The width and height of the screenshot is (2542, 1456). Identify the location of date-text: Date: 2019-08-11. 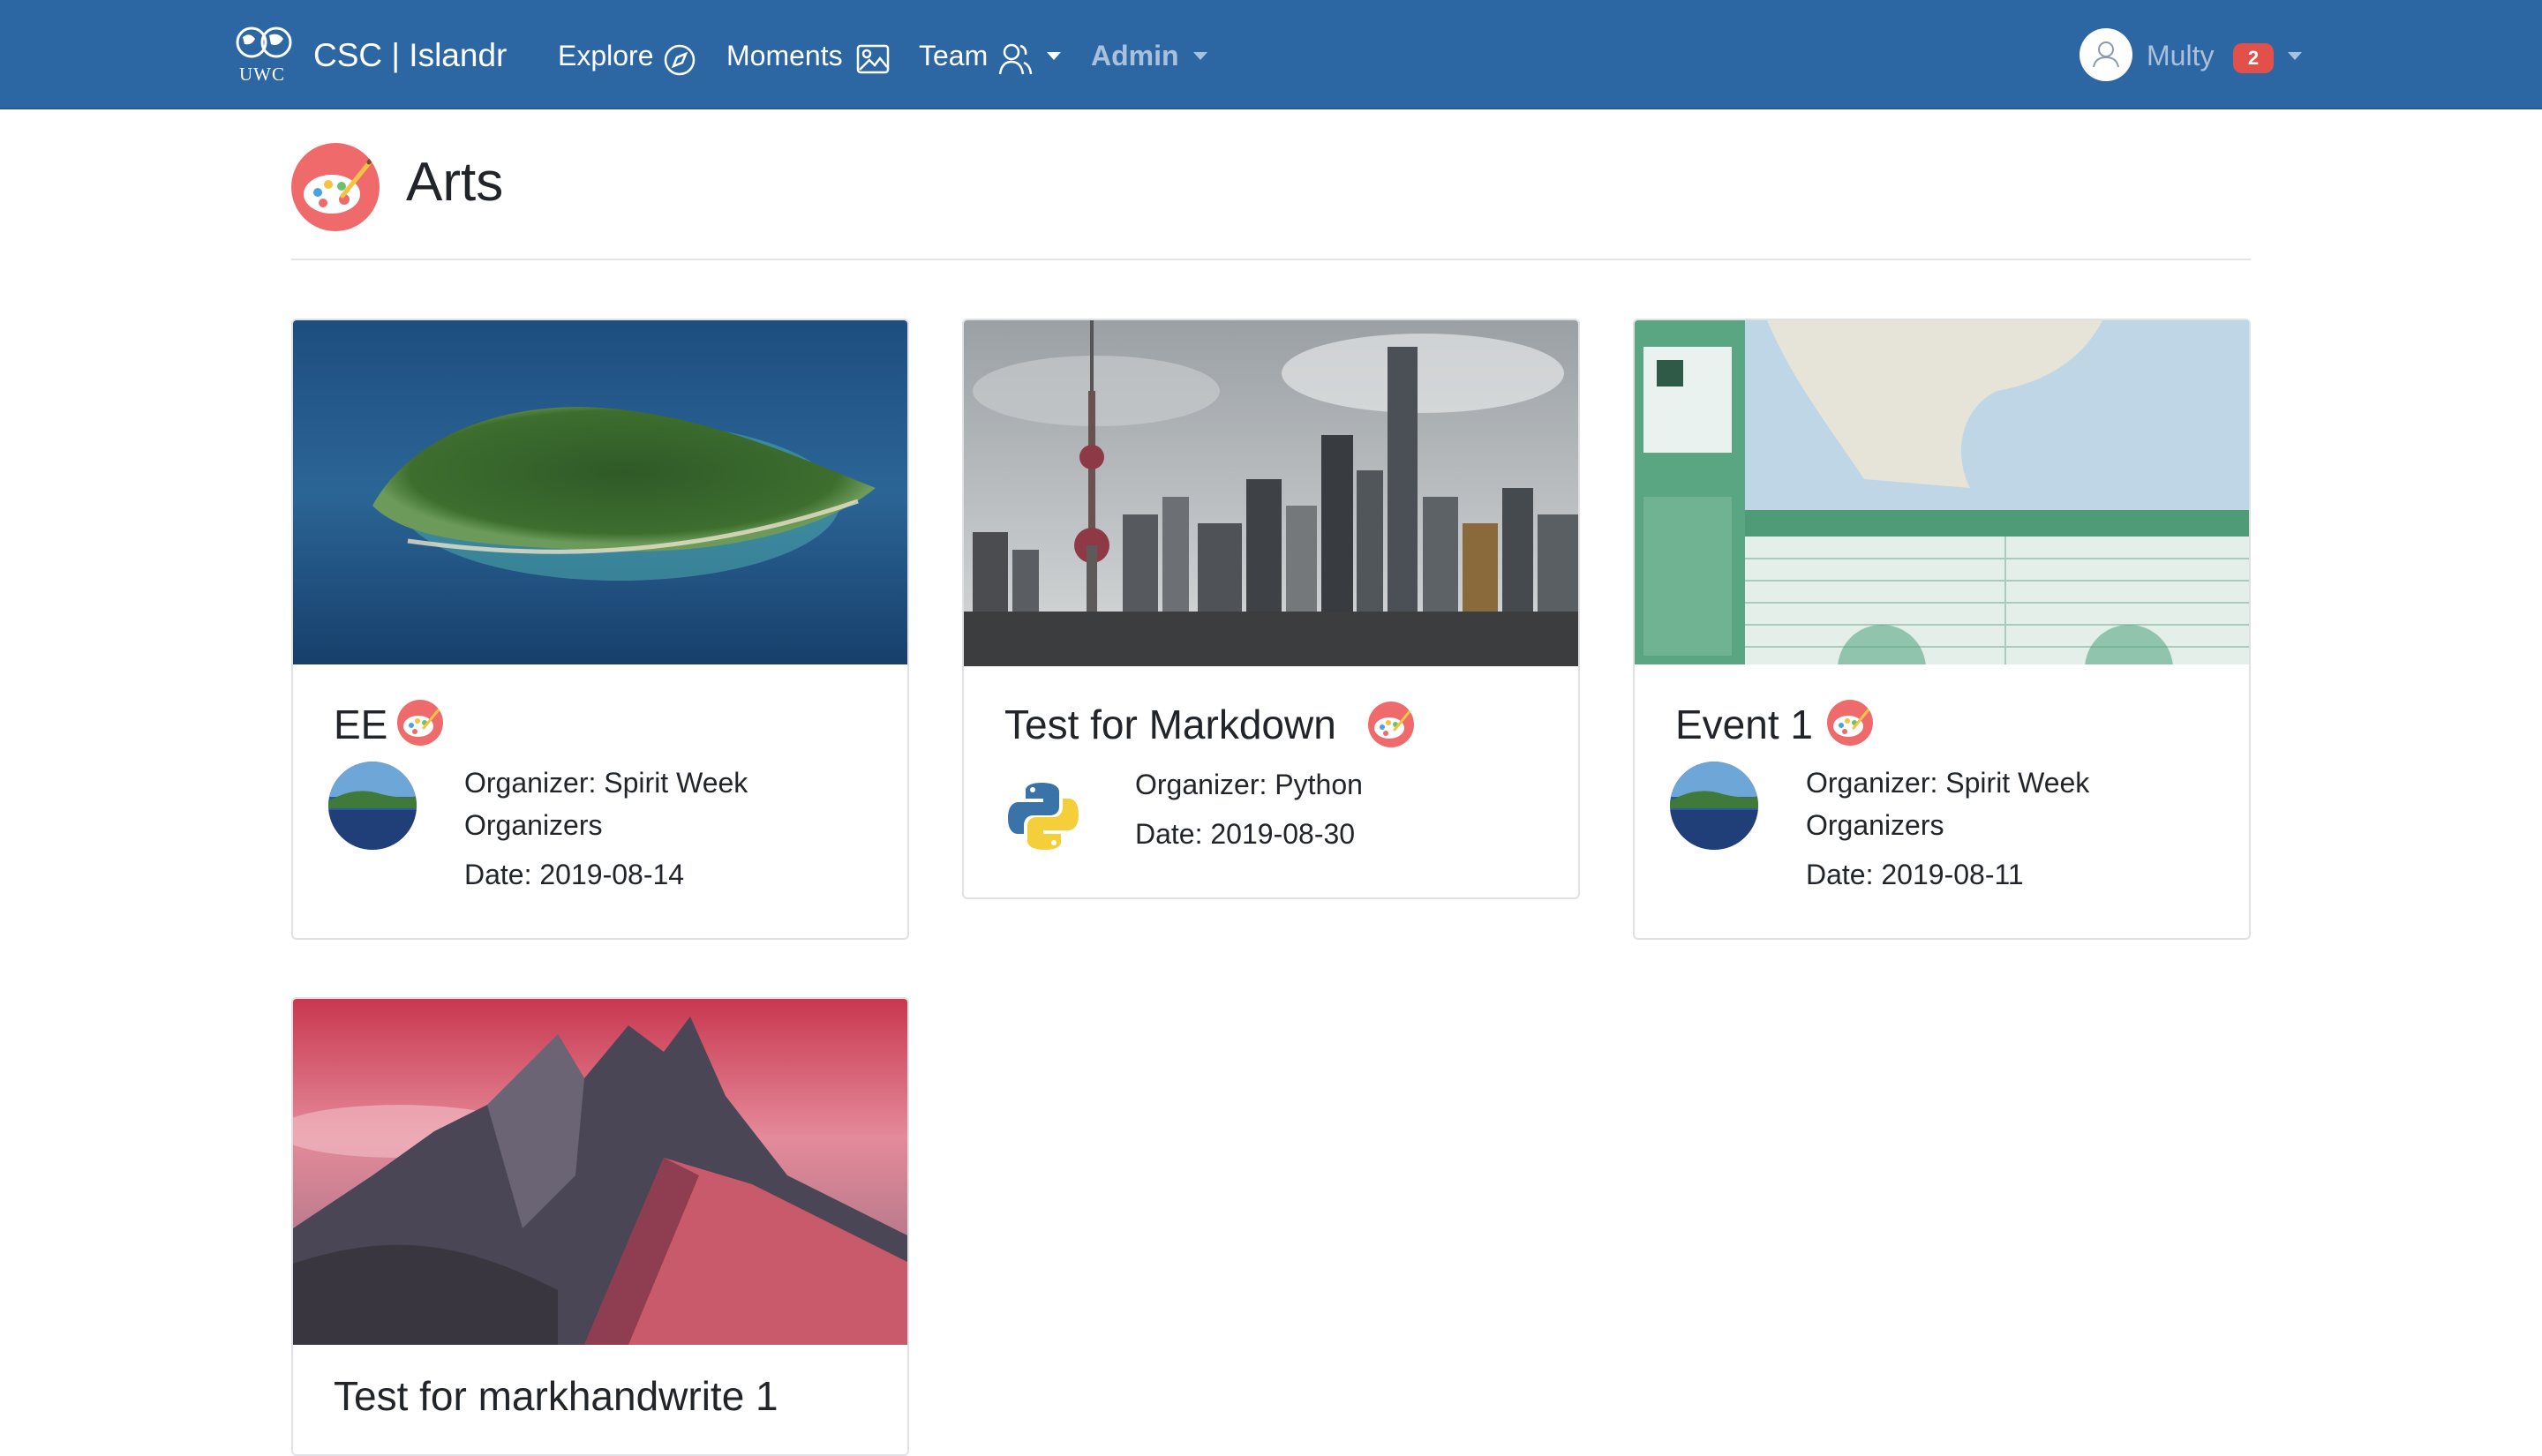
(1915, 874).